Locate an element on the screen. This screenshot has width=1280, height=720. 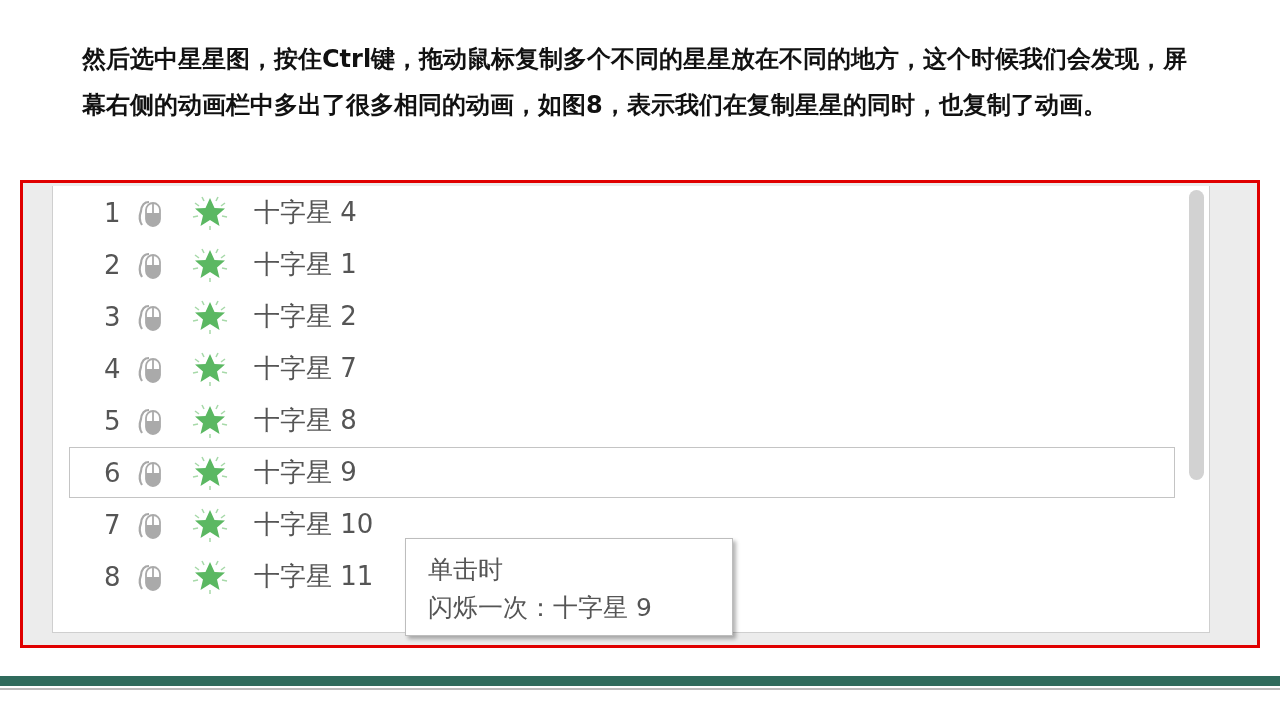
animation-row: 1 十字星 4 is located at coordinates (213, 212).